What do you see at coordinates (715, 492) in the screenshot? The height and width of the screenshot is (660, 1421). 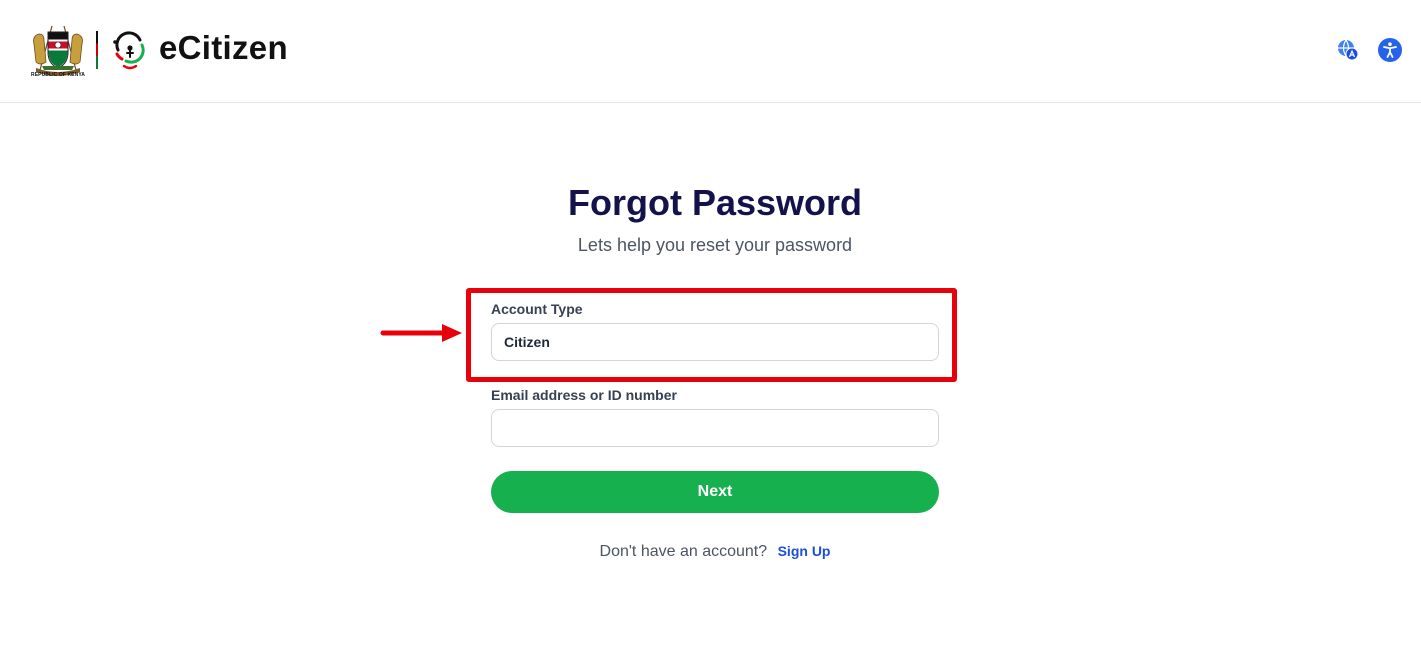 I see `next-button: Next` at bounding box center [715, 492].